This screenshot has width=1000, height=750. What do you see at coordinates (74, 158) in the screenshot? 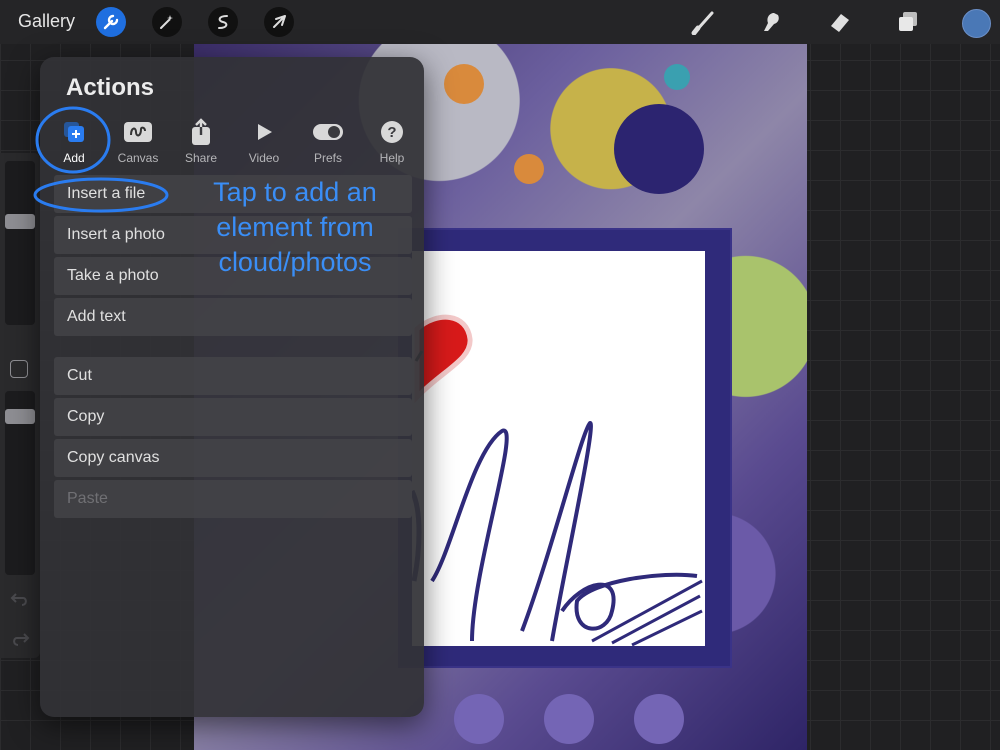
I see `tab-label: Add` at bounding box center [74, 158].